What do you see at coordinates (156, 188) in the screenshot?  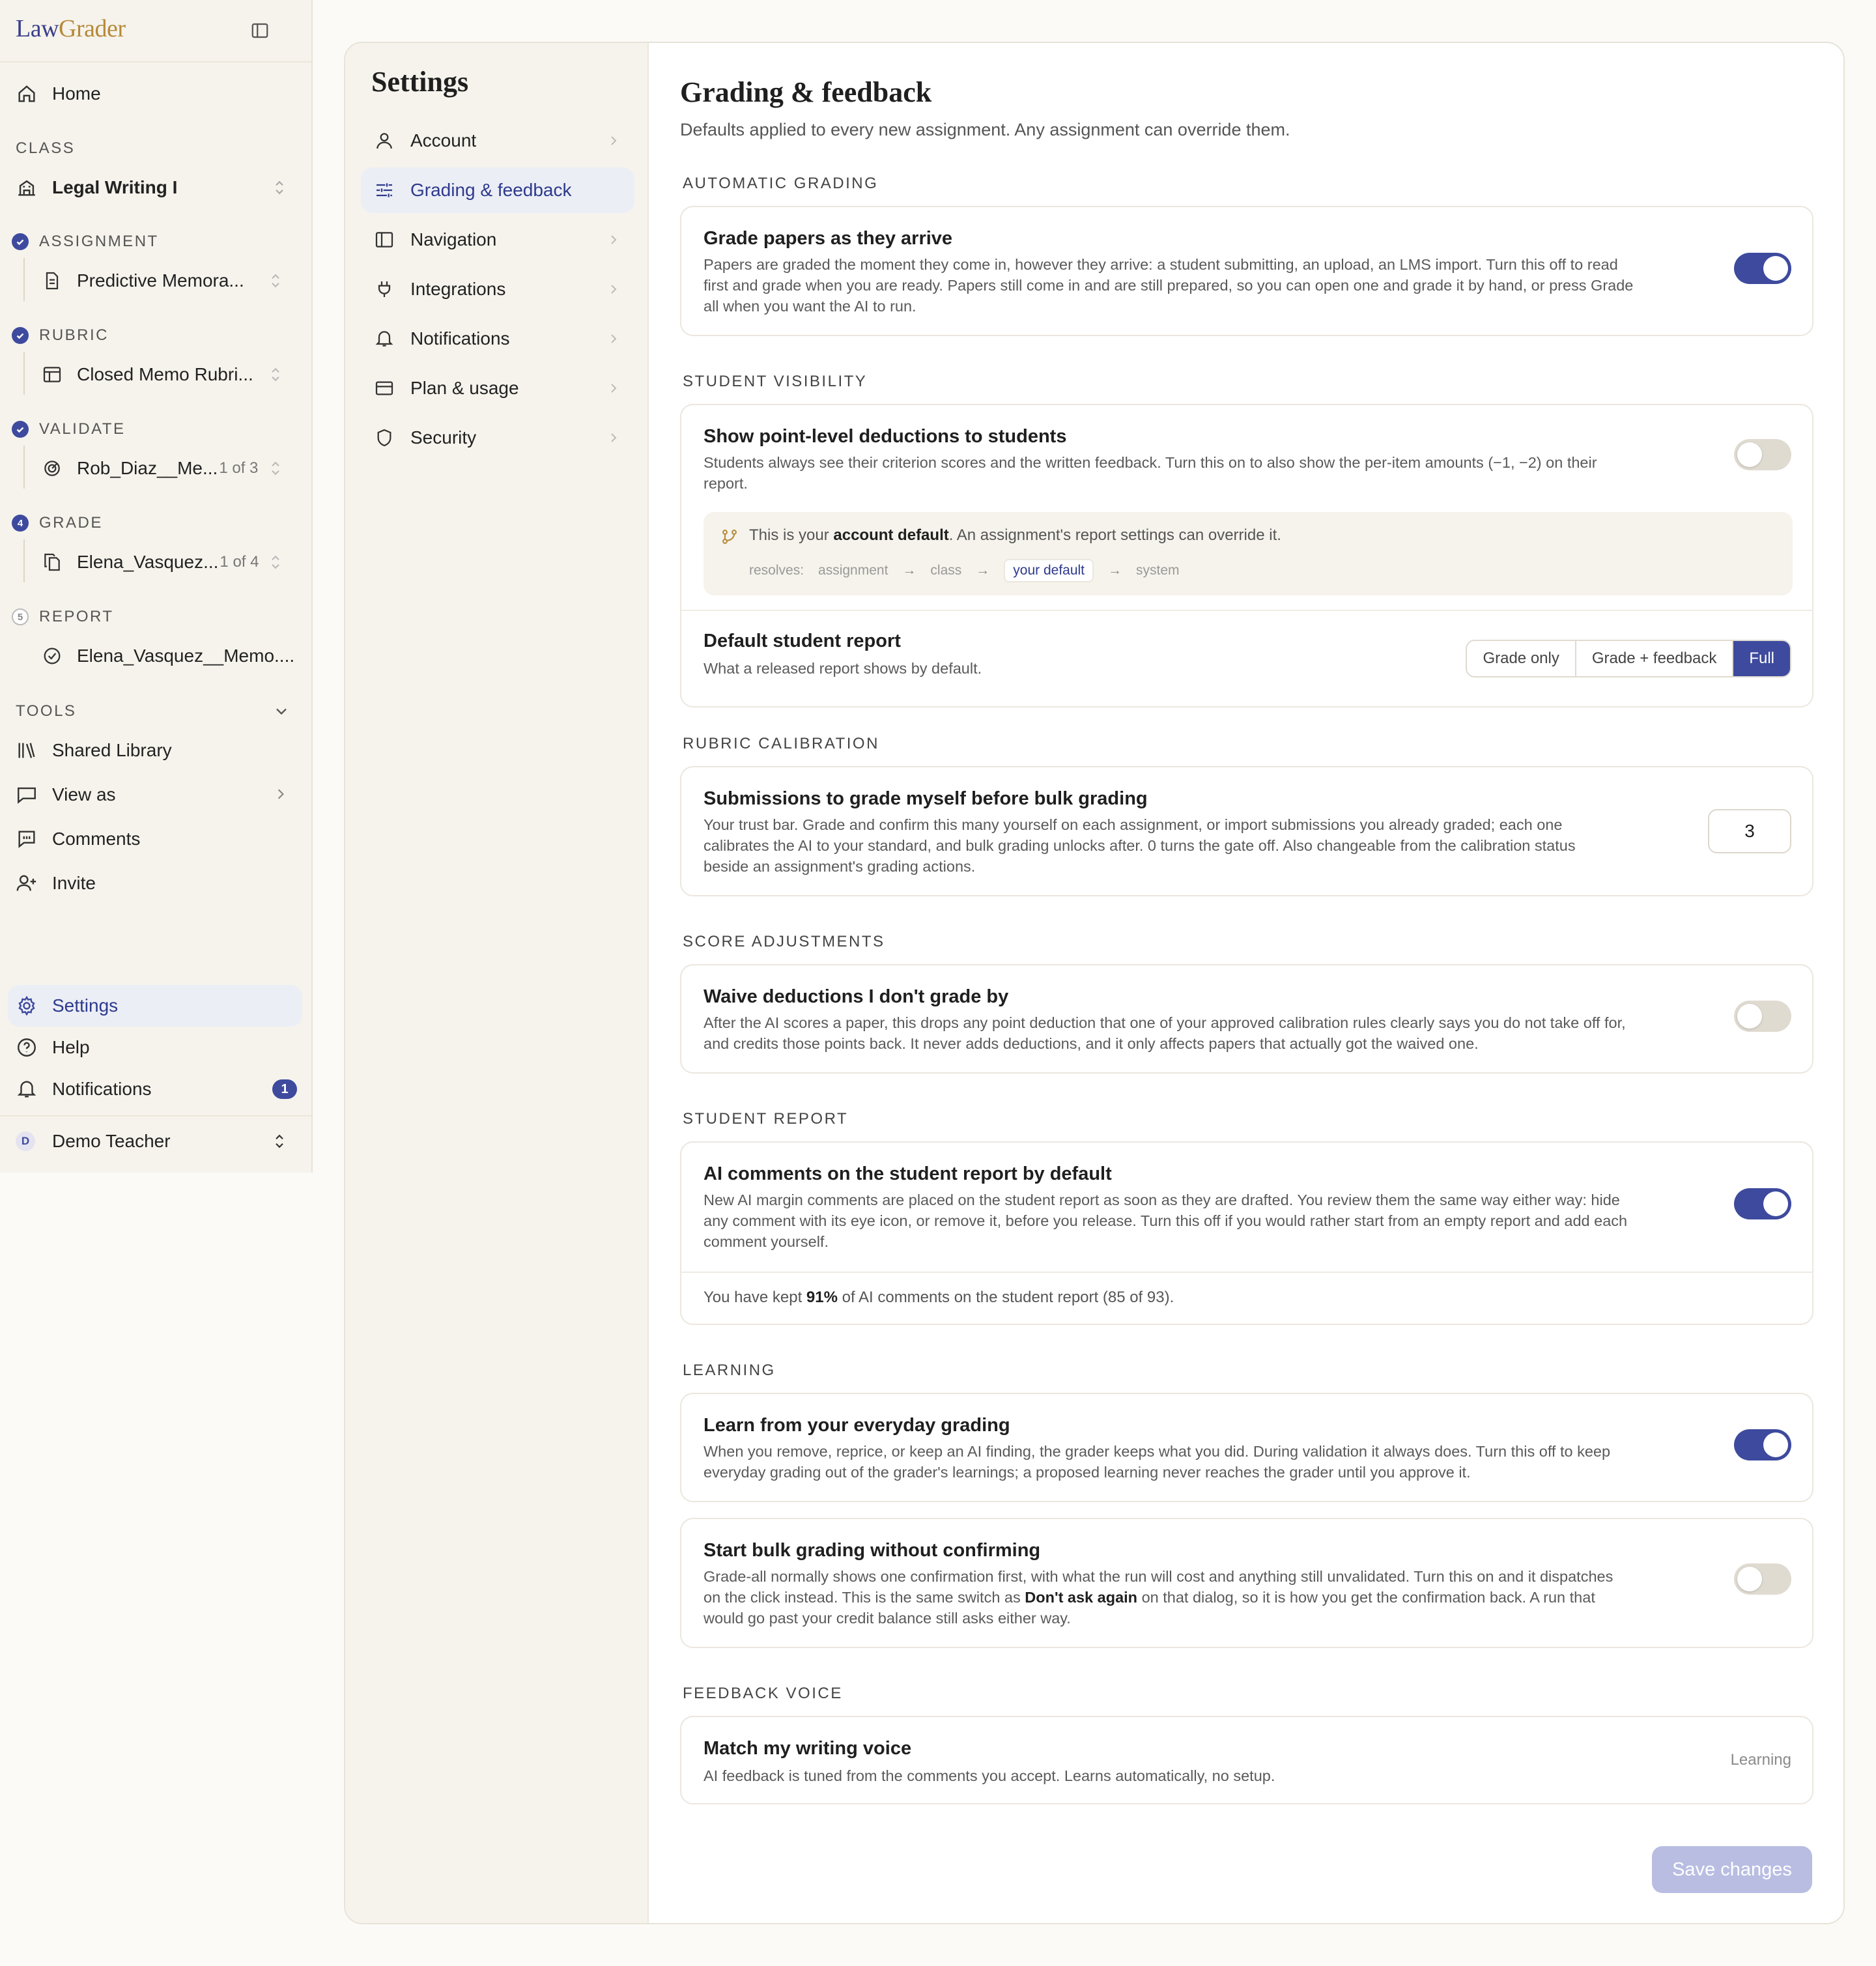 I see `class-selector: Legal Writing I` at bounding box center [156, 188].